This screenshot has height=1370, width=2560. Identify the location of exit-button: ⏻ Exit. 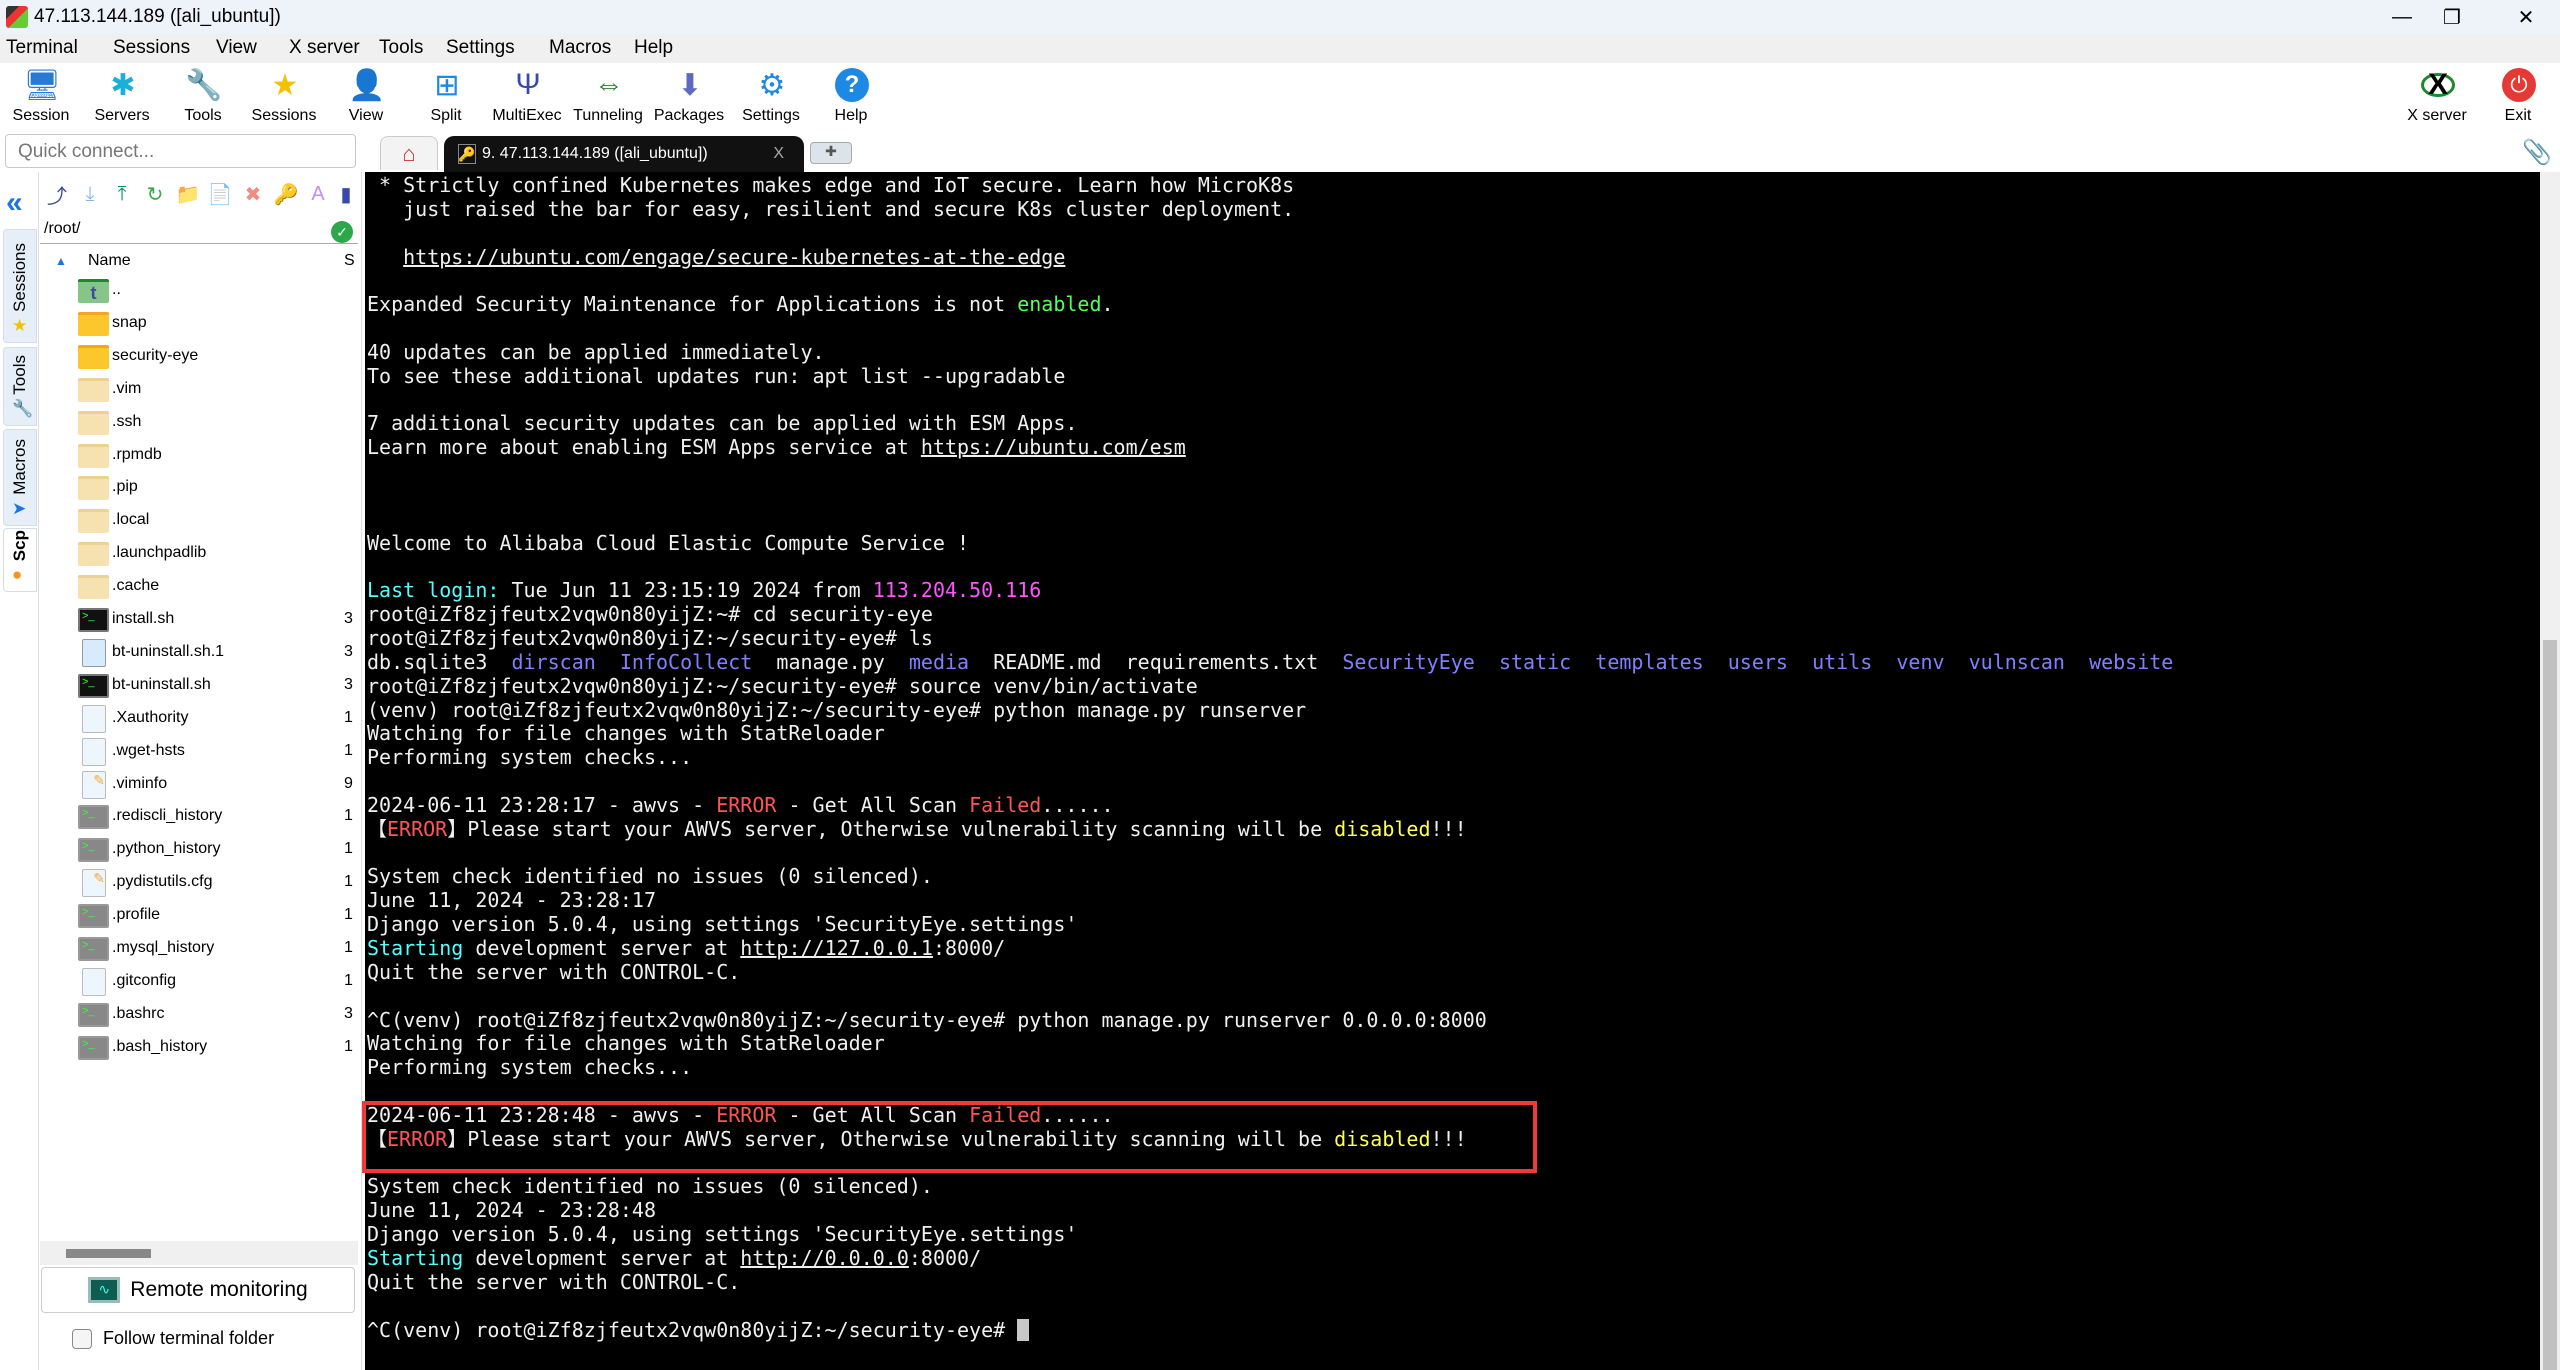
(2518, 97).